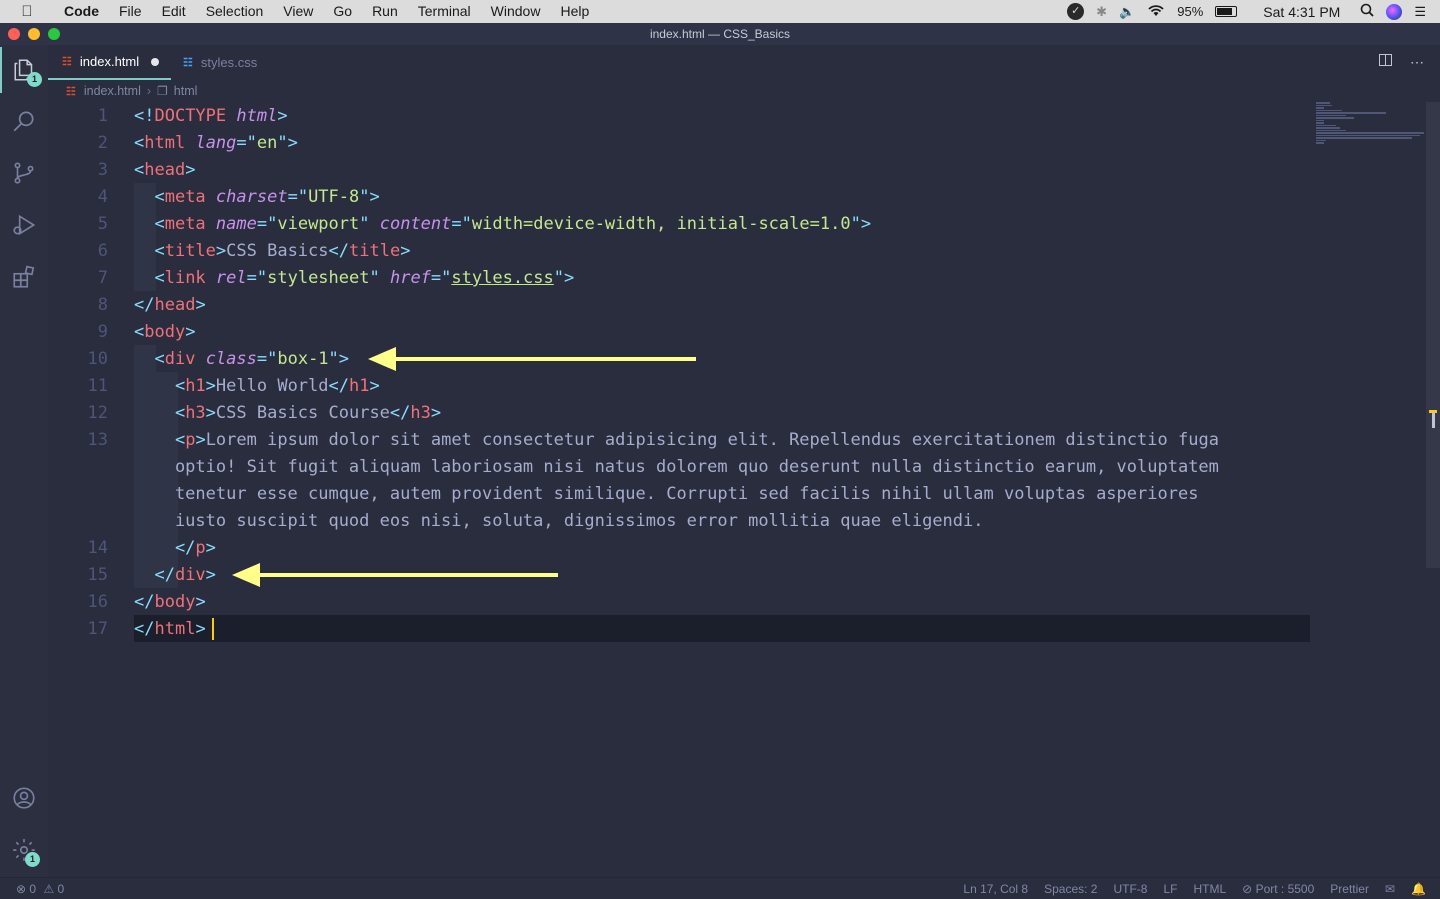  I want to click on code-line: <html lang="en">, so click(216, 143).